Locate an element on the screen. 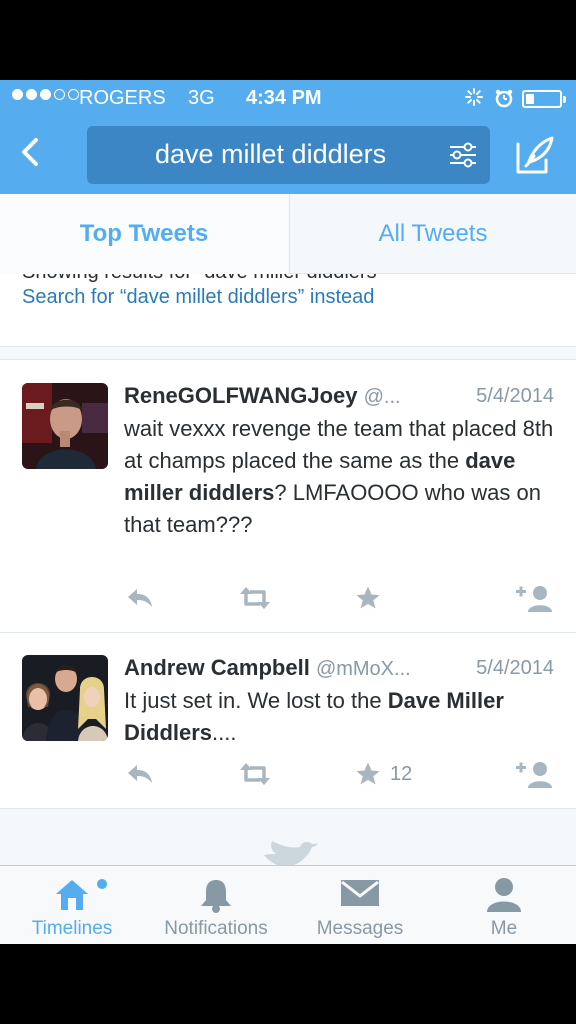  bell-icon is located at coordinates (216, 896).